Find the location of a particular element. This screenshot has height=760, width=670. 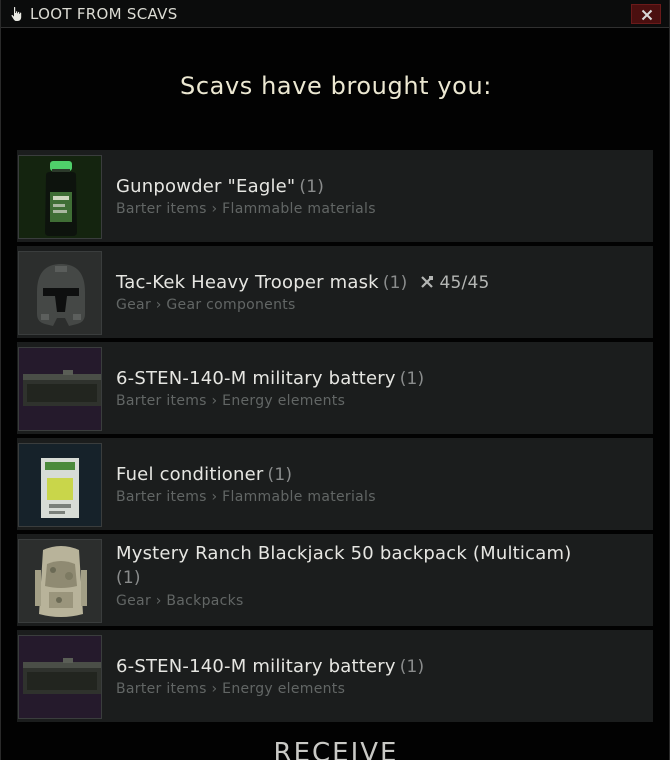

wrench-icon is located at coordinates (426, 282).